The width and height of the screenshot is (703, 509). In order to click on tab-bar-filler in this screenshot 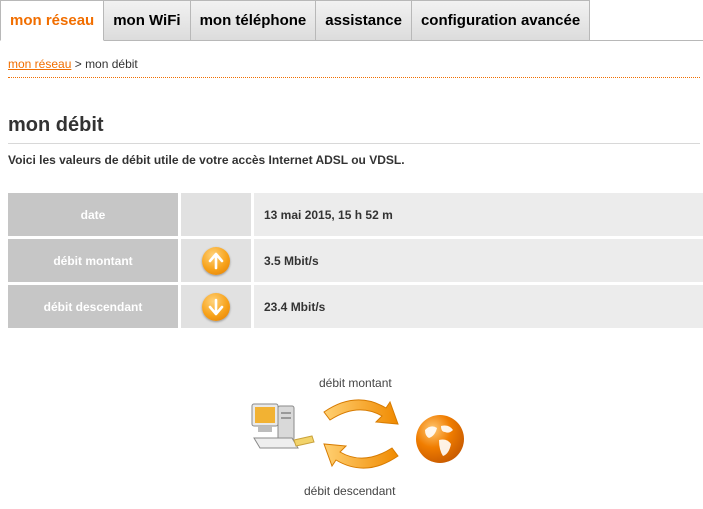, I will do `click(646, 20)`.